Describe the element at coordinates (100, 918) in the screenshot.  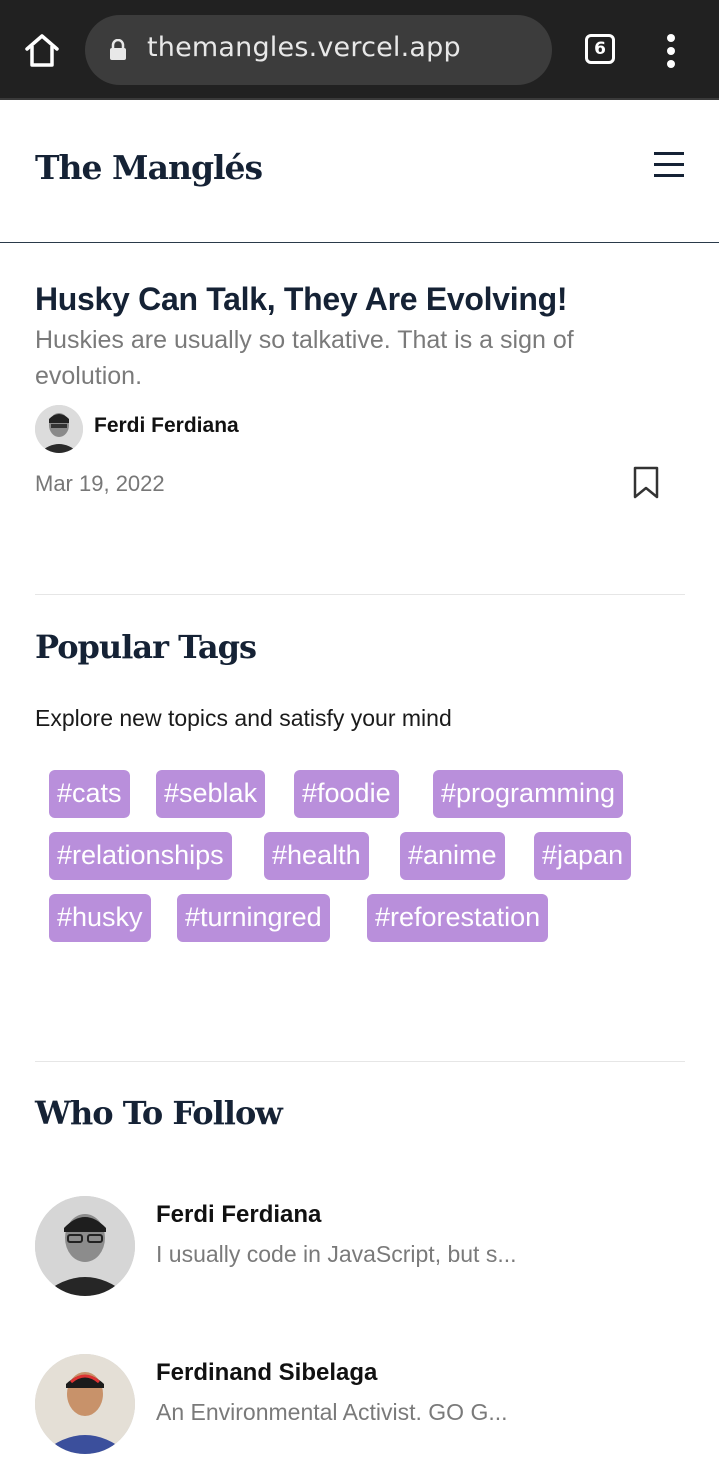
I see `tag-chip: #husky` at that location.